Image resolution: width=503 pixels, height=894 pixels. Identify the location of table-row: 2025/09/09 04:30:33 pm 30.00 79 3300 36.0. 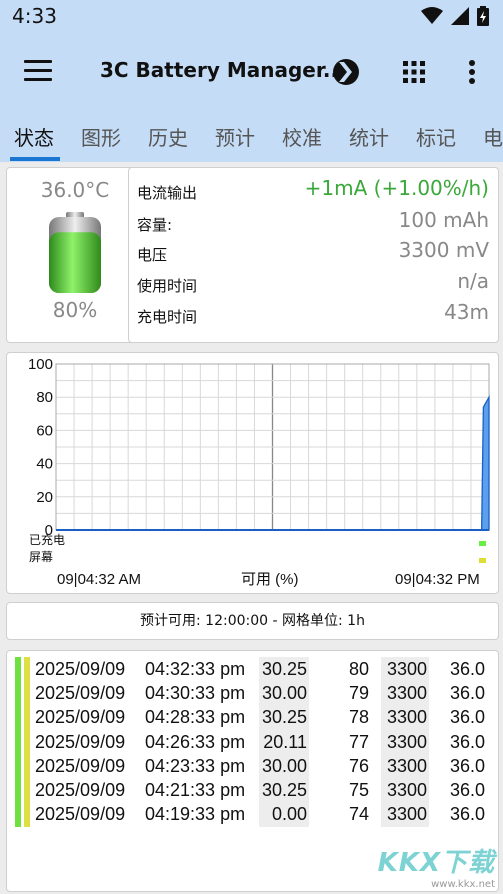
(260, 693).